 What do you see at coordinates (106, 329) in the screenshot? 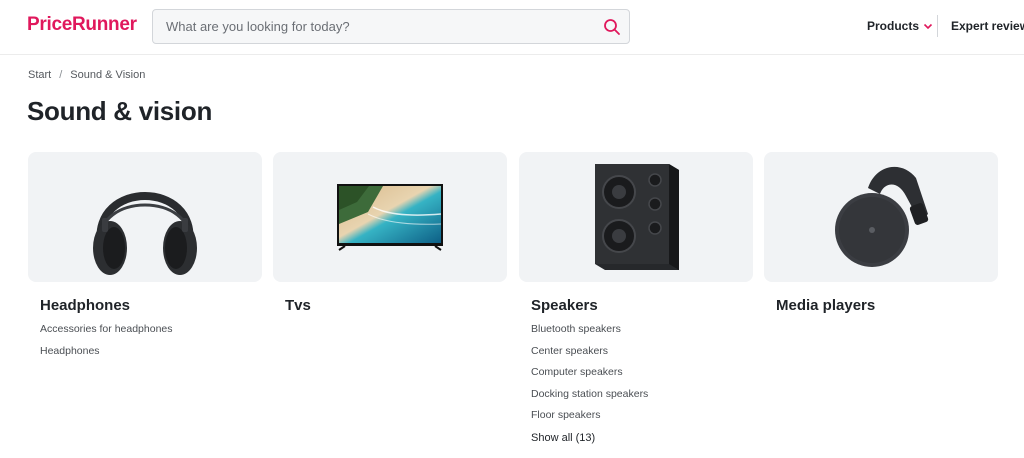
I see `subcategory-link: Accessories for headphones` at bounding box center [106, 329].